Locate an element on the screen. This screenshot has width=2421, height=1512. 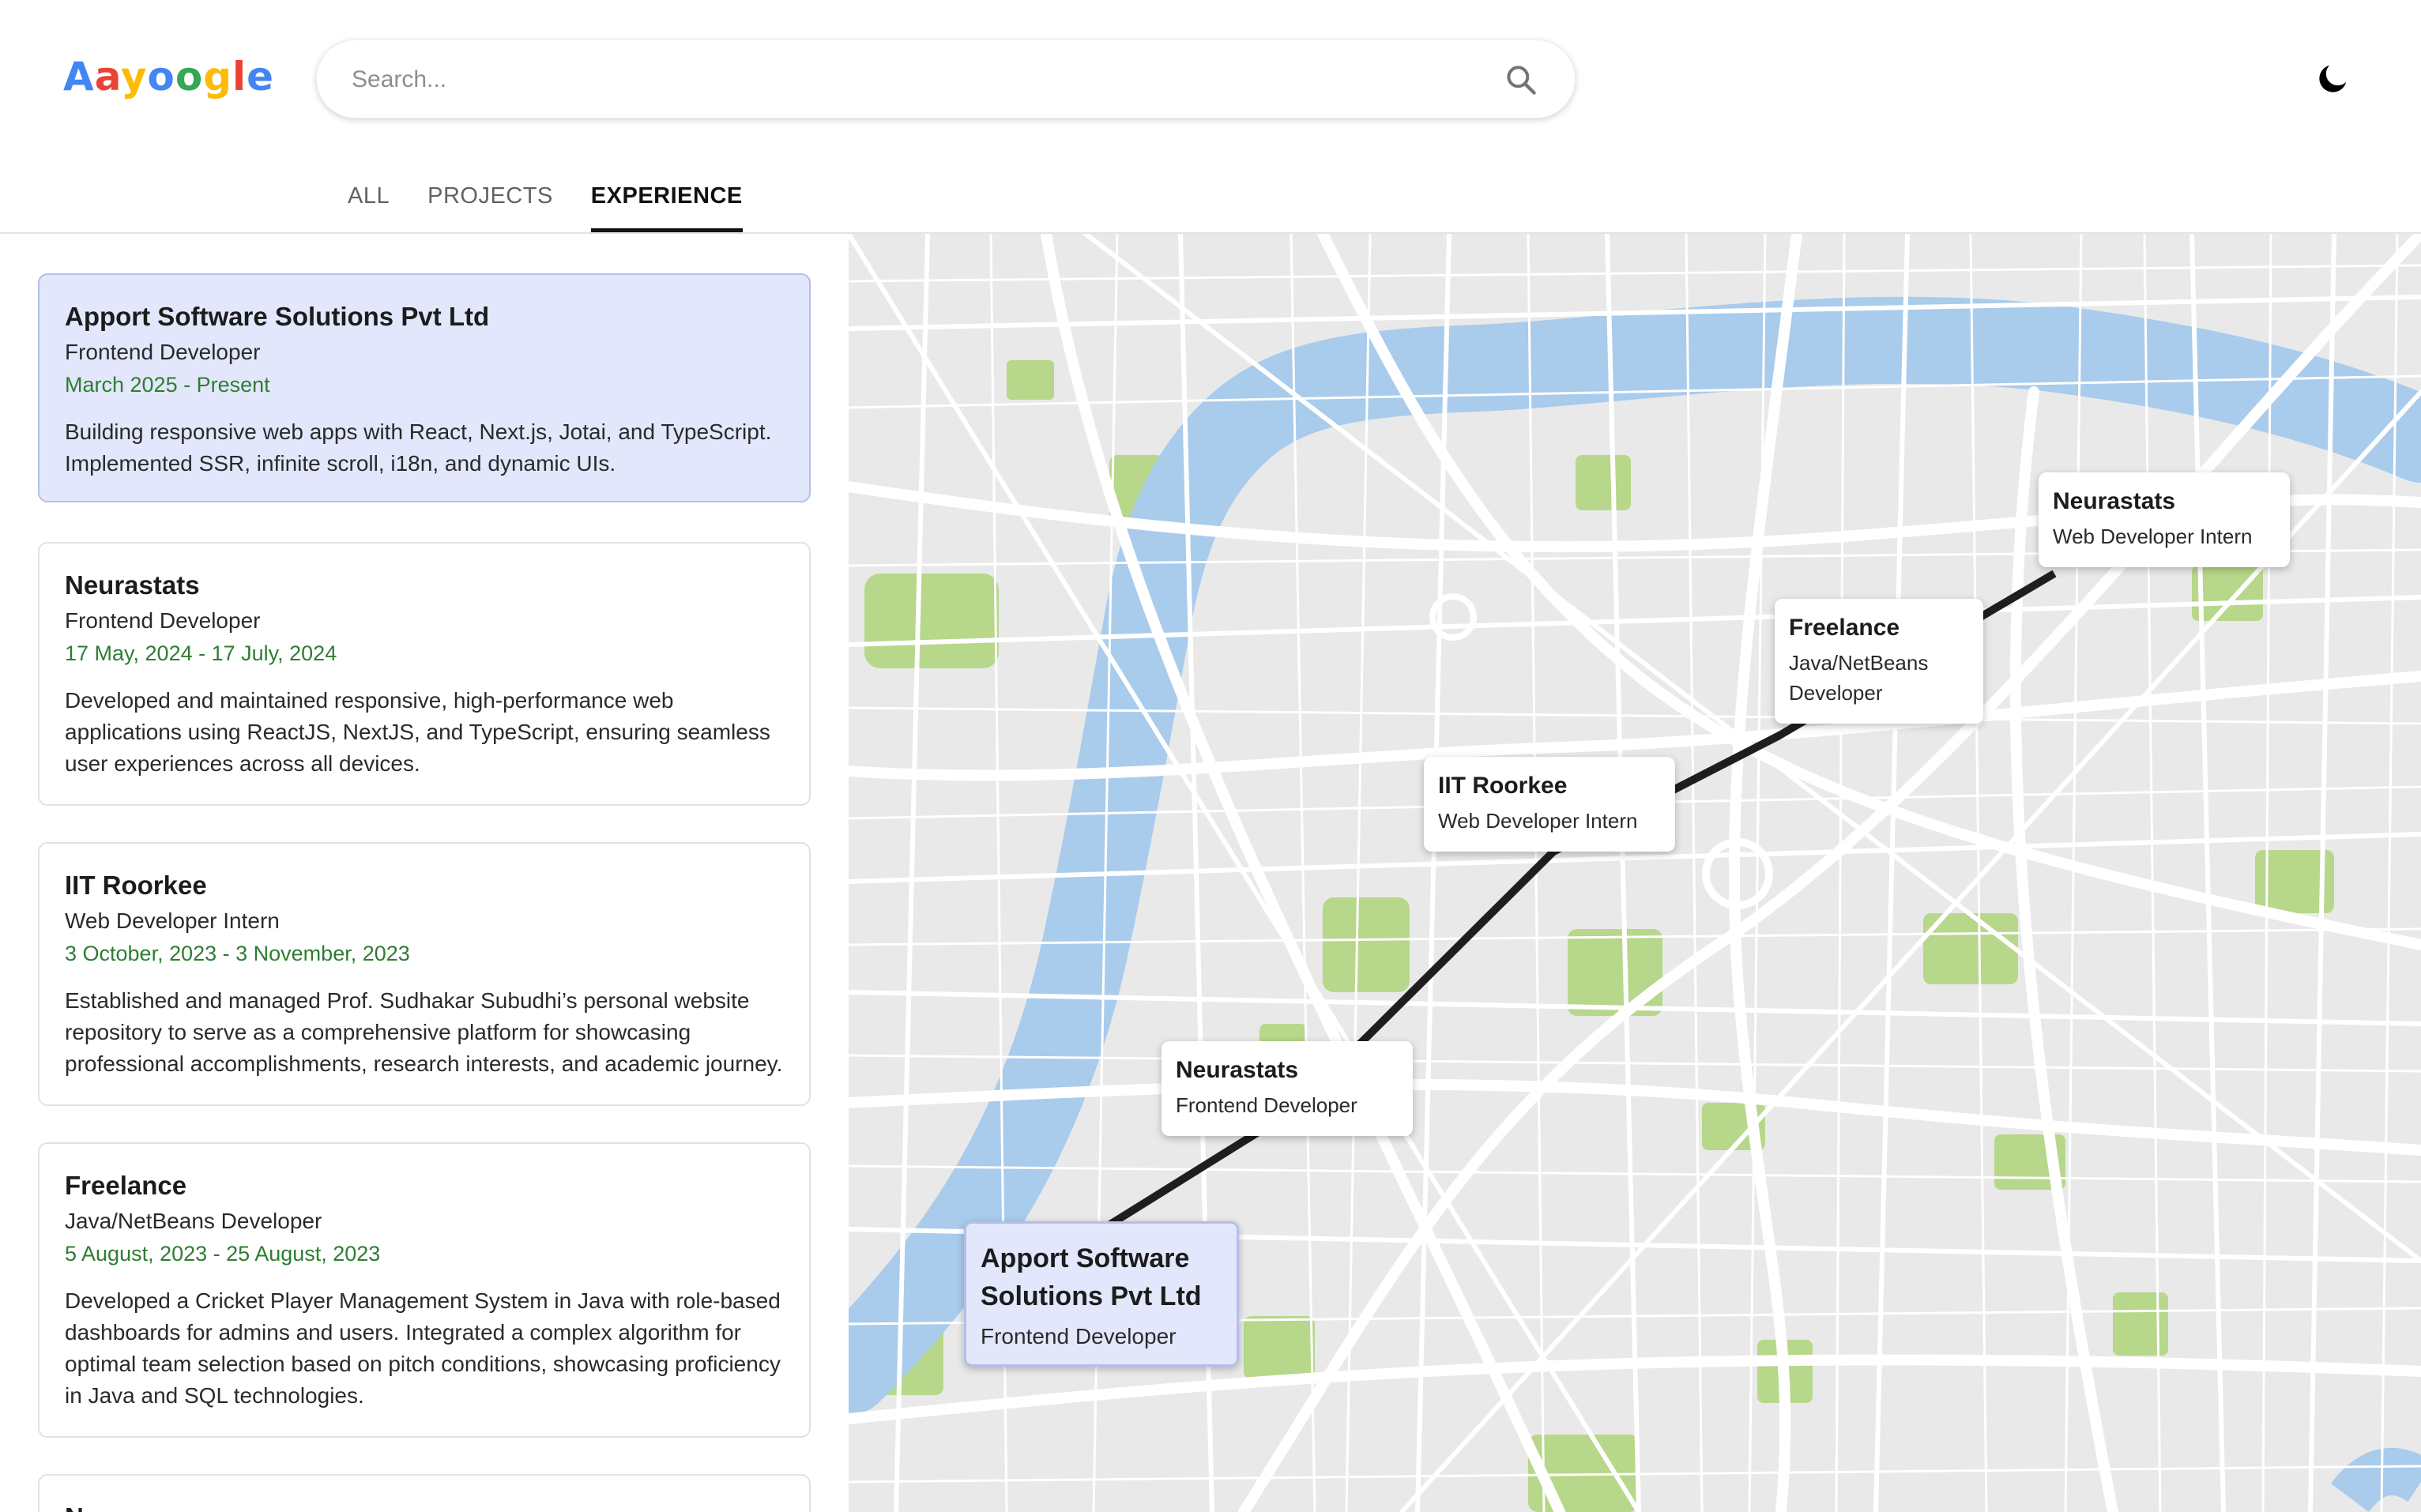
tab-experience: EXPERIENCE is located at coordinates (666, 206).